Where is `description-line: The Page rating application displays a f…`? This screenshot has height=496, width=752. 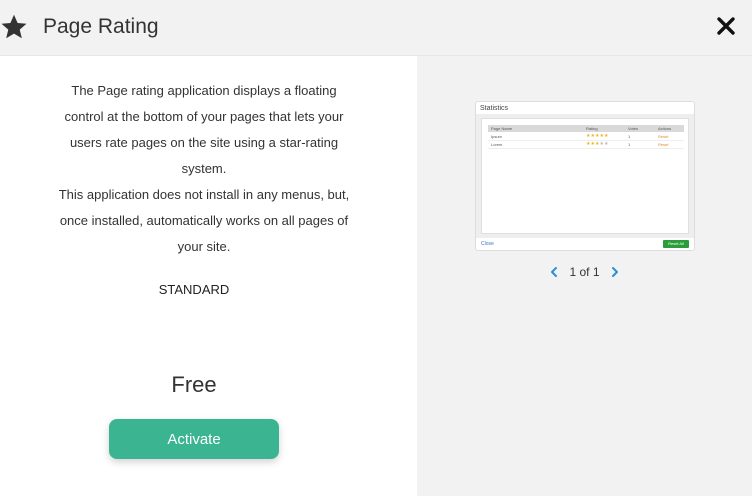
description-line: The Page rating application displays a f… is located at coordinates (204, 90).